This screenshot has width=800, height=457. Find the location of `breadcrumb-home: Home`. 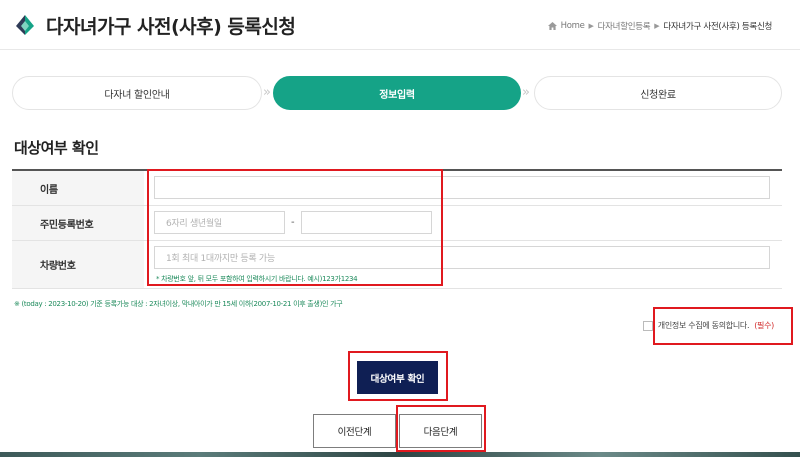

breadcrumb-home: Home is located at coordinates (573, 26).